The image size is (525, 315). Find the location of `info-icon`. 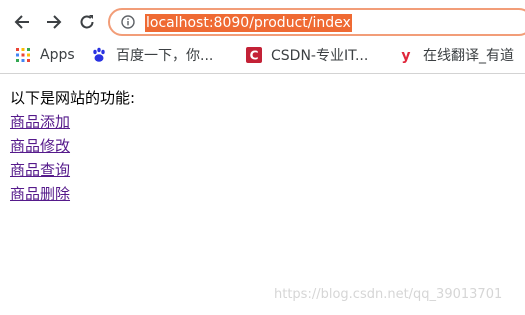

info-icon is located at coordinates (128, 22).